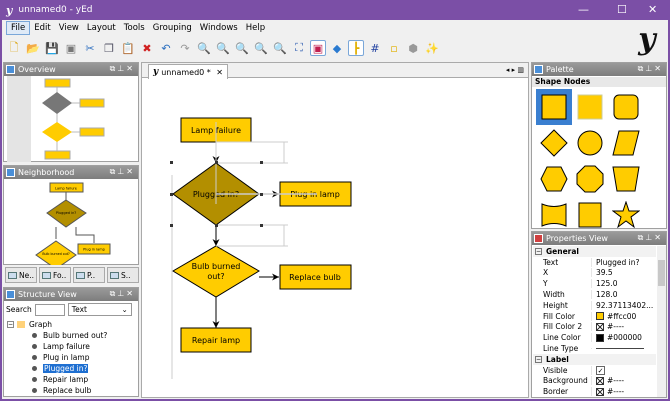 The image size is (670, 401). Describe the element at coordinates (554, 107) in the screenshot. I see `palette-shape-rectangle` at that location.